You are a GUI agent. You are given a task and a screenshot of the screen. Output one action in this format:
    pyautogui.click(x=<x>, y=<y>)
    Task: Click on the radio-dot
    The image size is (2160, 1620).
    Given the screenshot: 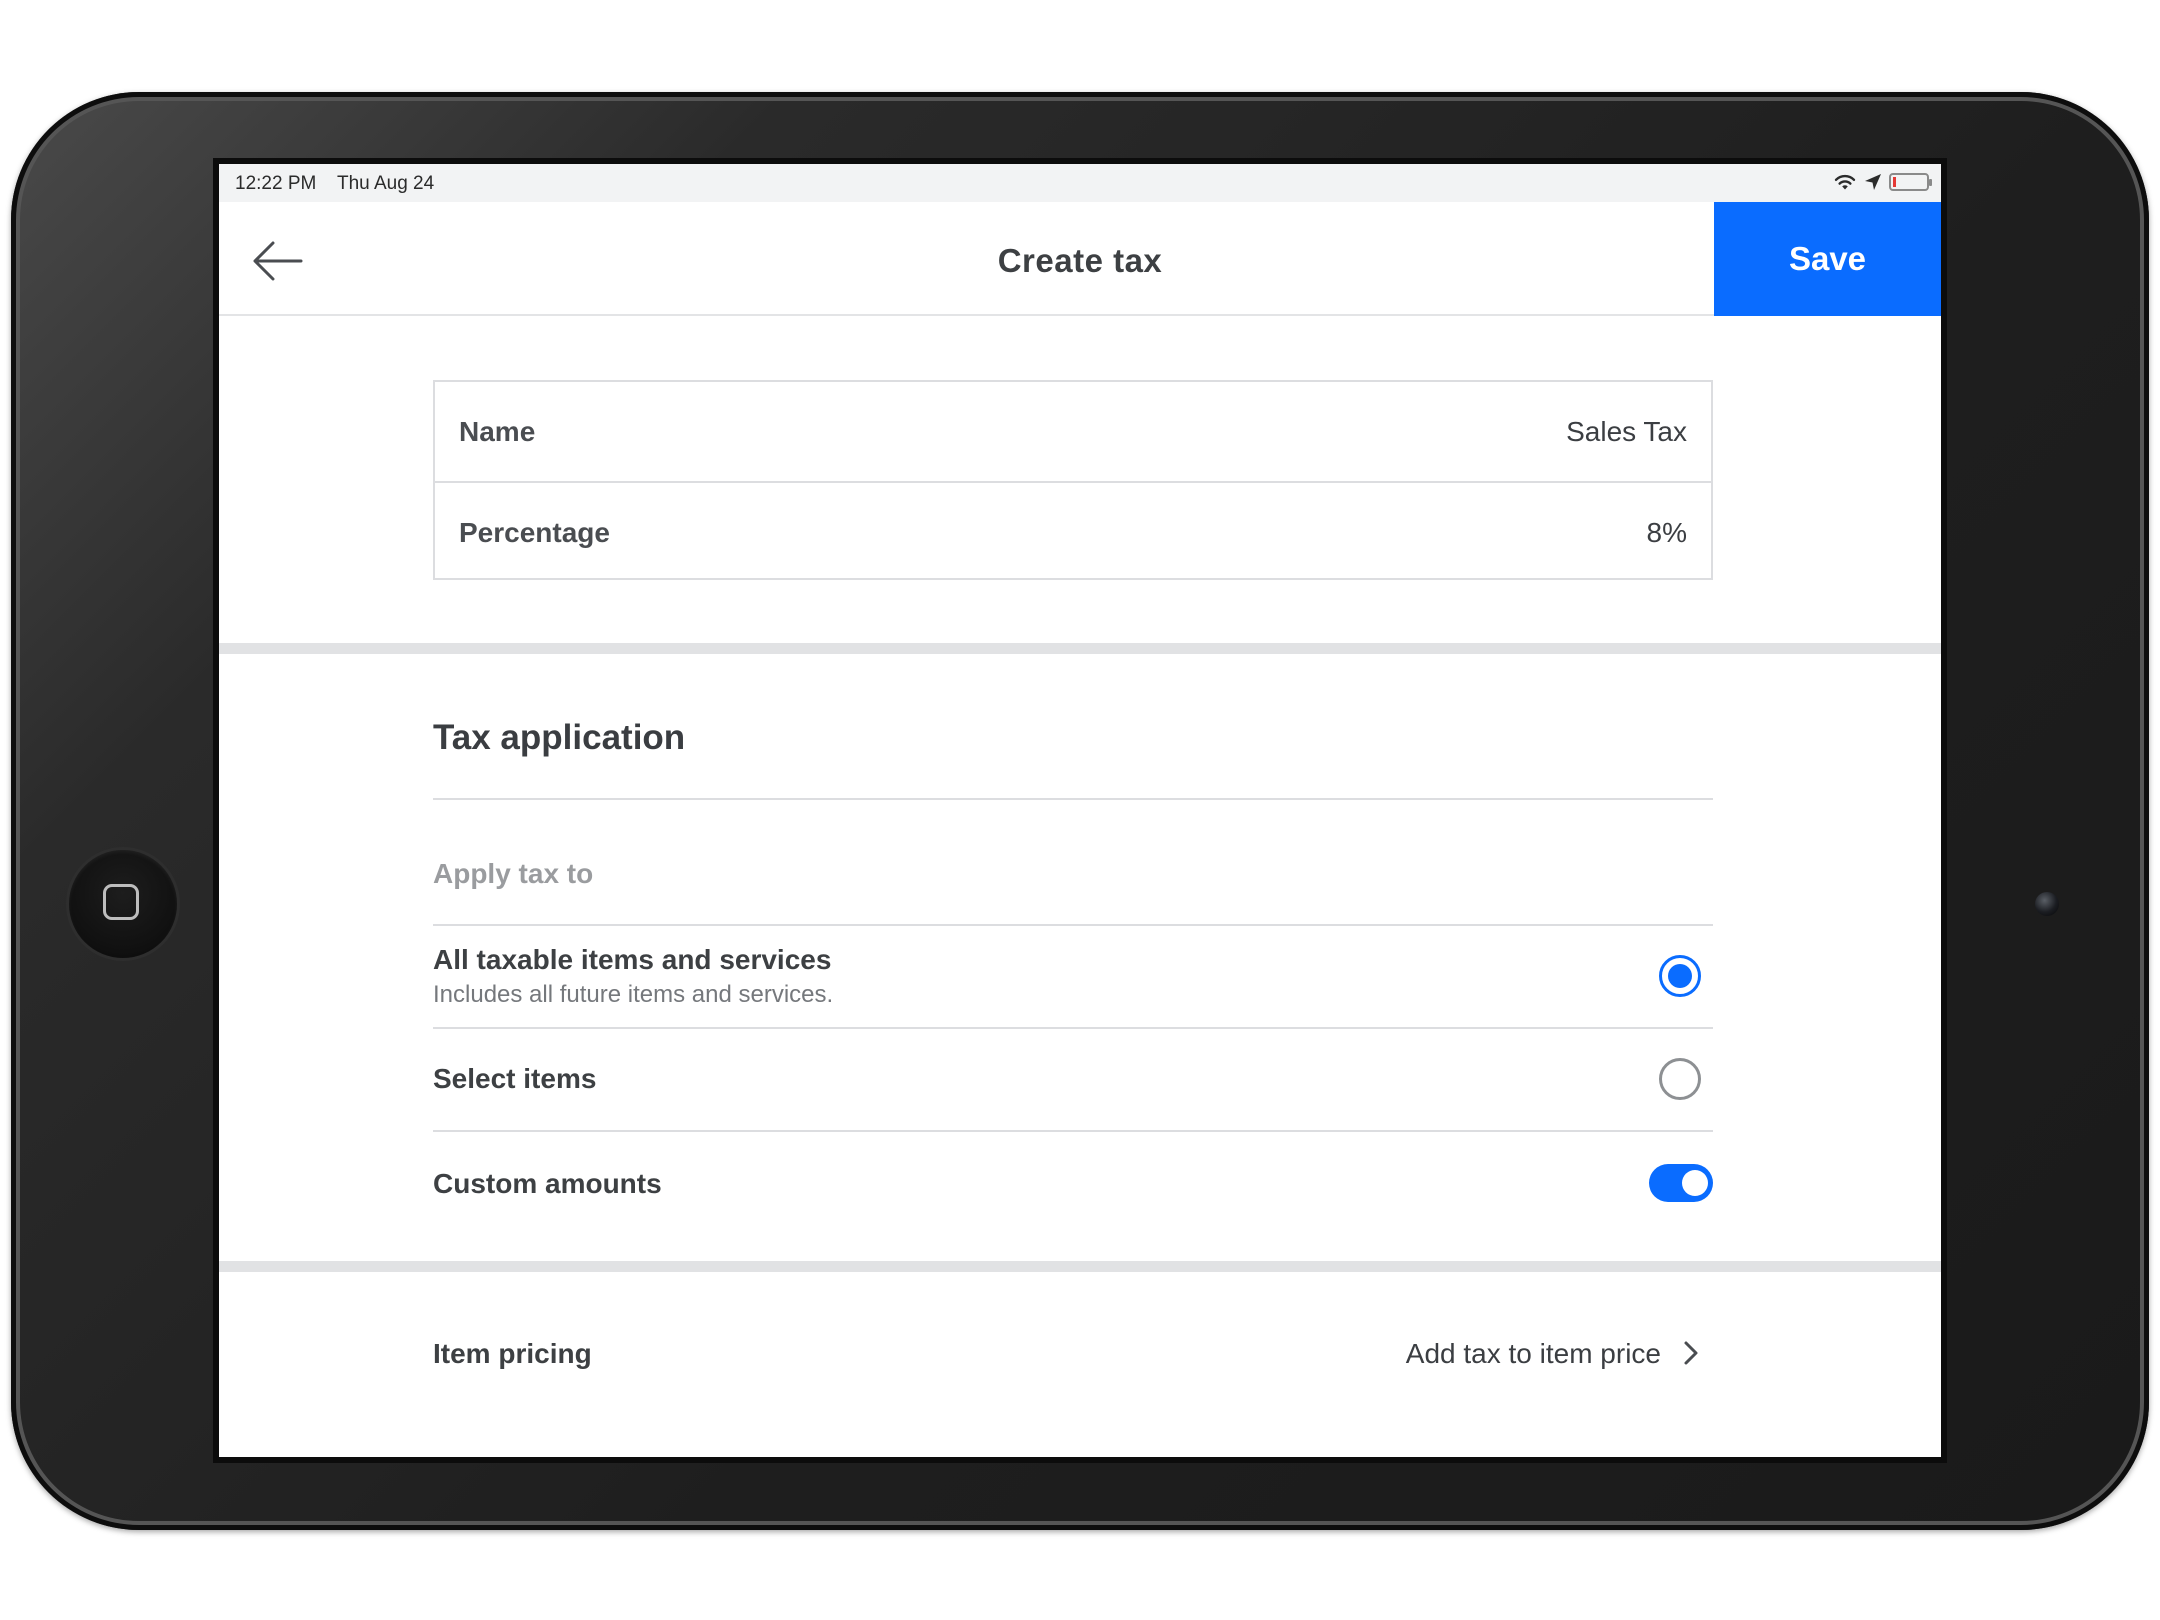 What is the action you would take?
    pyautogui.click(x=1680, y=976)
    